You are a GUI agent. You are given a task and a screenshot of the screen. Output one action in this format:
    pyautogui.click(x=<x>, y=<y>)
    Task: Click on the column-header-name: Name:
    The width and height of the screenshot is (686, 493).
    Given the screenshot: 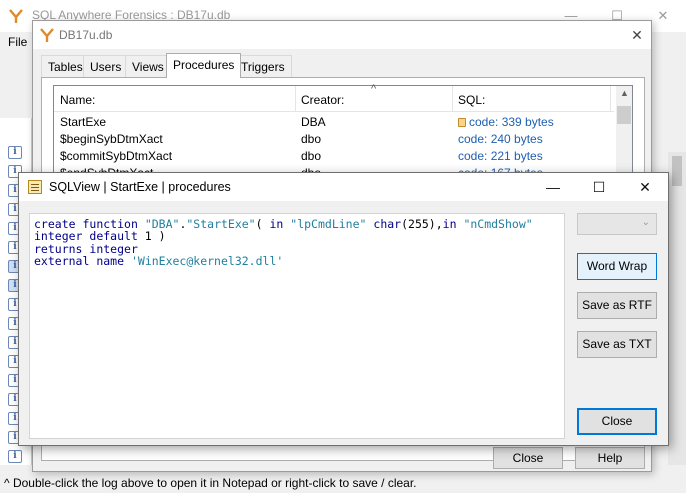 What is the action you would take?
    pyautogui.click(x=77, y=100)
    